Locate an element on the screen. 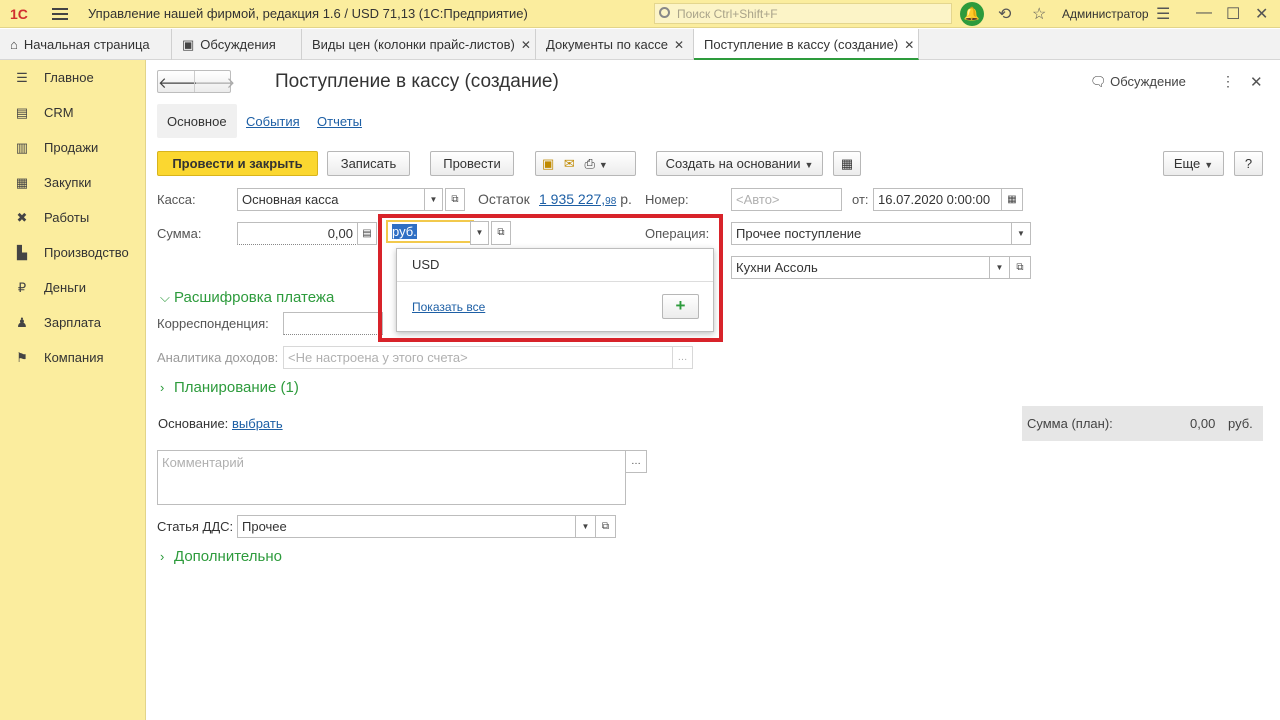 This screenshot has height=720, width=1280. additional-section: › Дополнительно is located at coordinates (221, 556).